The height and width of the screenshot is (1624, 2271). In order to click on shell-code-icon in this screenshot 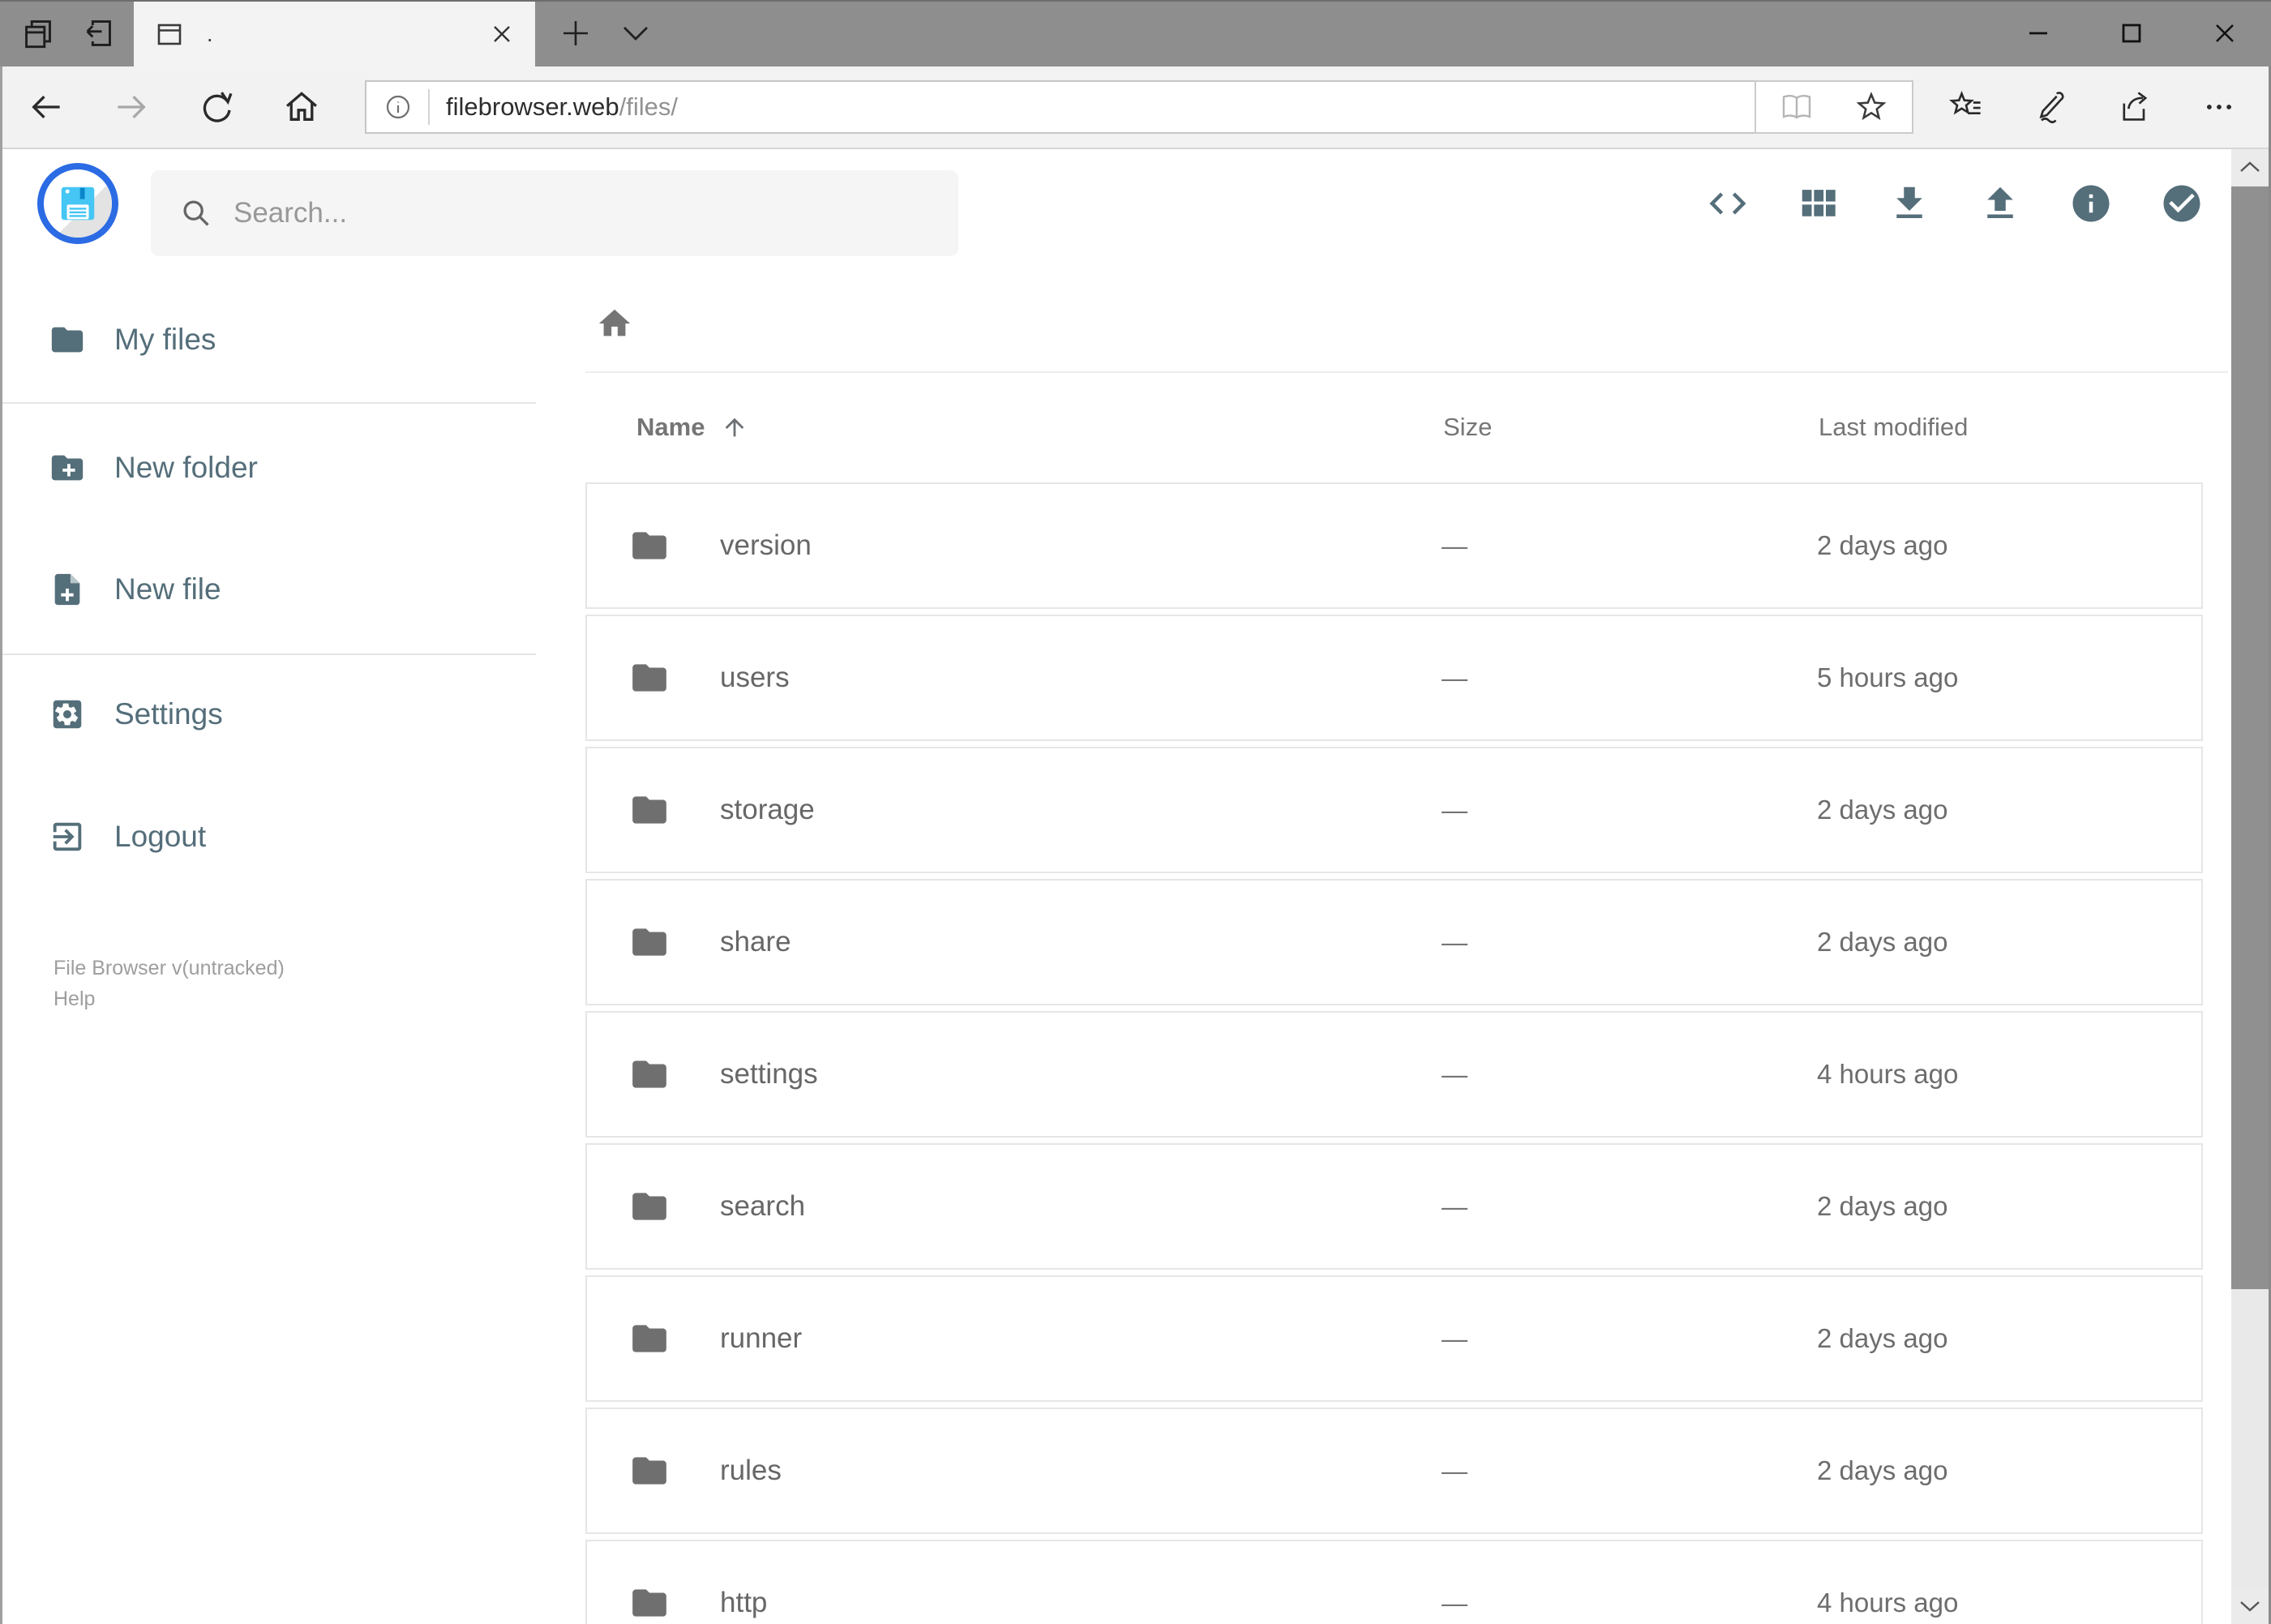, I will do `click(1728, 204)`.